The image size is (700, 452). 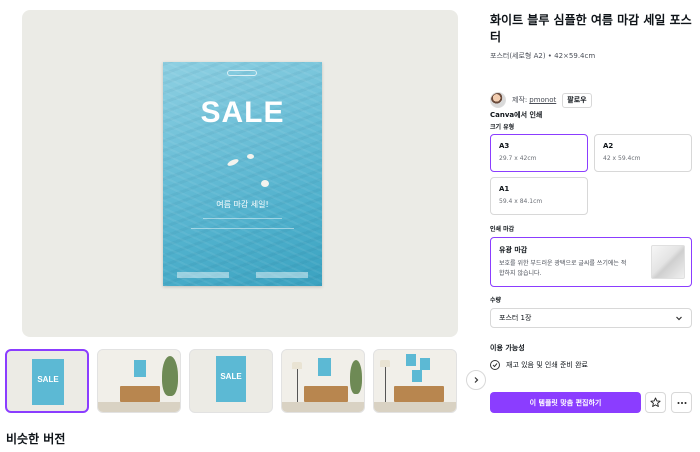 I want to click on chevron-right-icon, so click(x=476, y=380).